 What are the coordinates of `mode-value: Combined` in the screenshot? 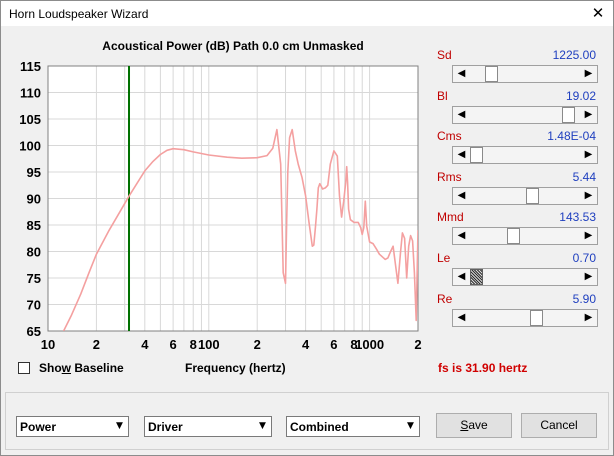 It's located at (319, 427).